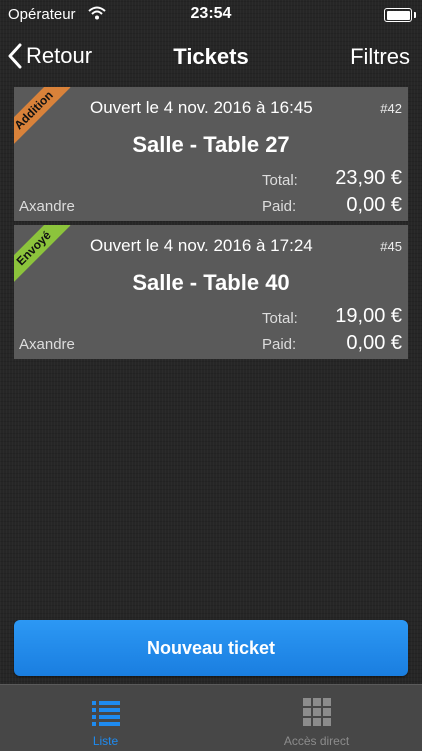  Describe the element at coordinates (317, 712) in the screenshot. I see `grid-icon` at that location.